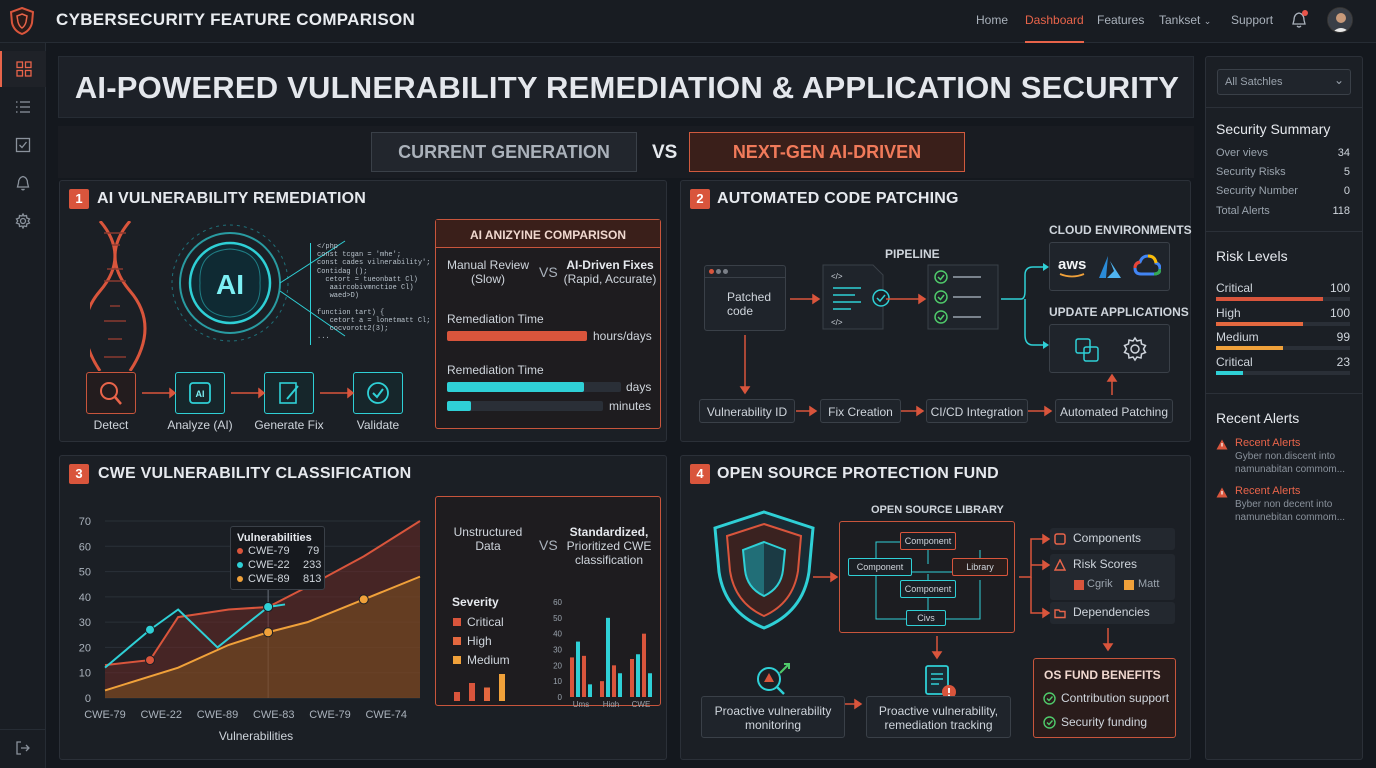 This screenshot has height=768, width=1376. I want to click on cwe-bar-chart: 0 10 20 30 40 50 60 Ums High CWE, so click(602, 652).